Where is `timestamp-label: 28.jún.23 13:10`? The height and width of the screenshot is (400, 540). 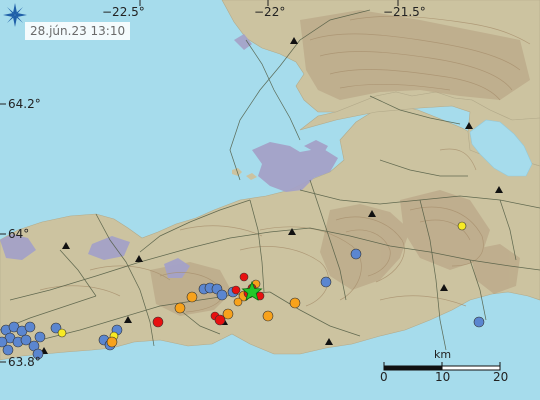 timestamp-label: 28.jún.23 13:10 is located at coordinates (78, 31).